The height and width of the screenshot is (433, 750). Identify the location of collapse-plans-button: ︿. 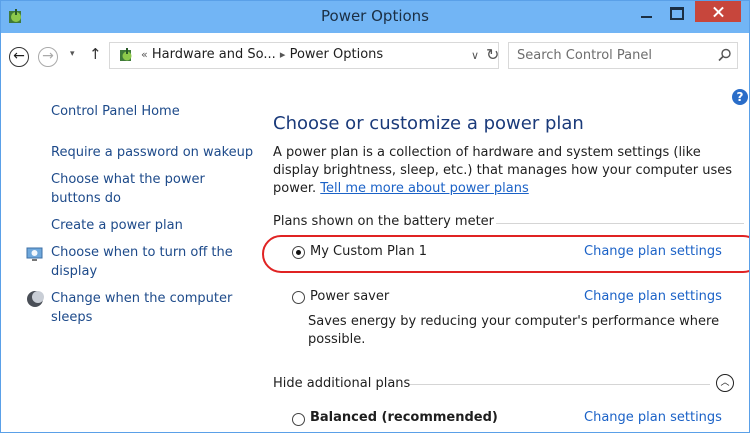
(725, 383).